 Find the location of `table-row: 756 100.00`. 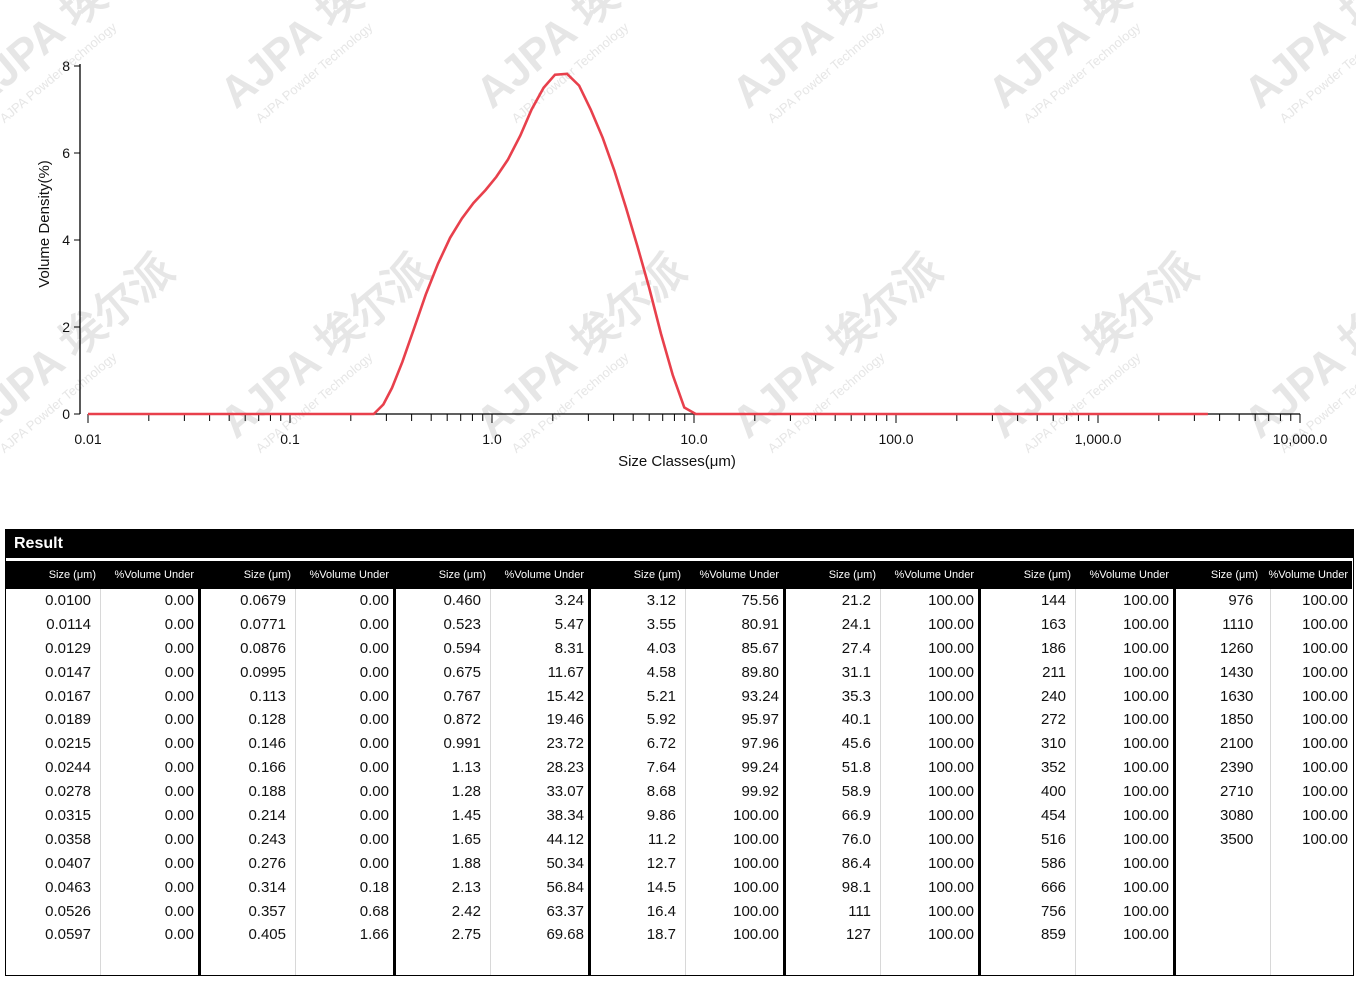

table-row: 756 100.00 is located at coordinates (1077, 912).